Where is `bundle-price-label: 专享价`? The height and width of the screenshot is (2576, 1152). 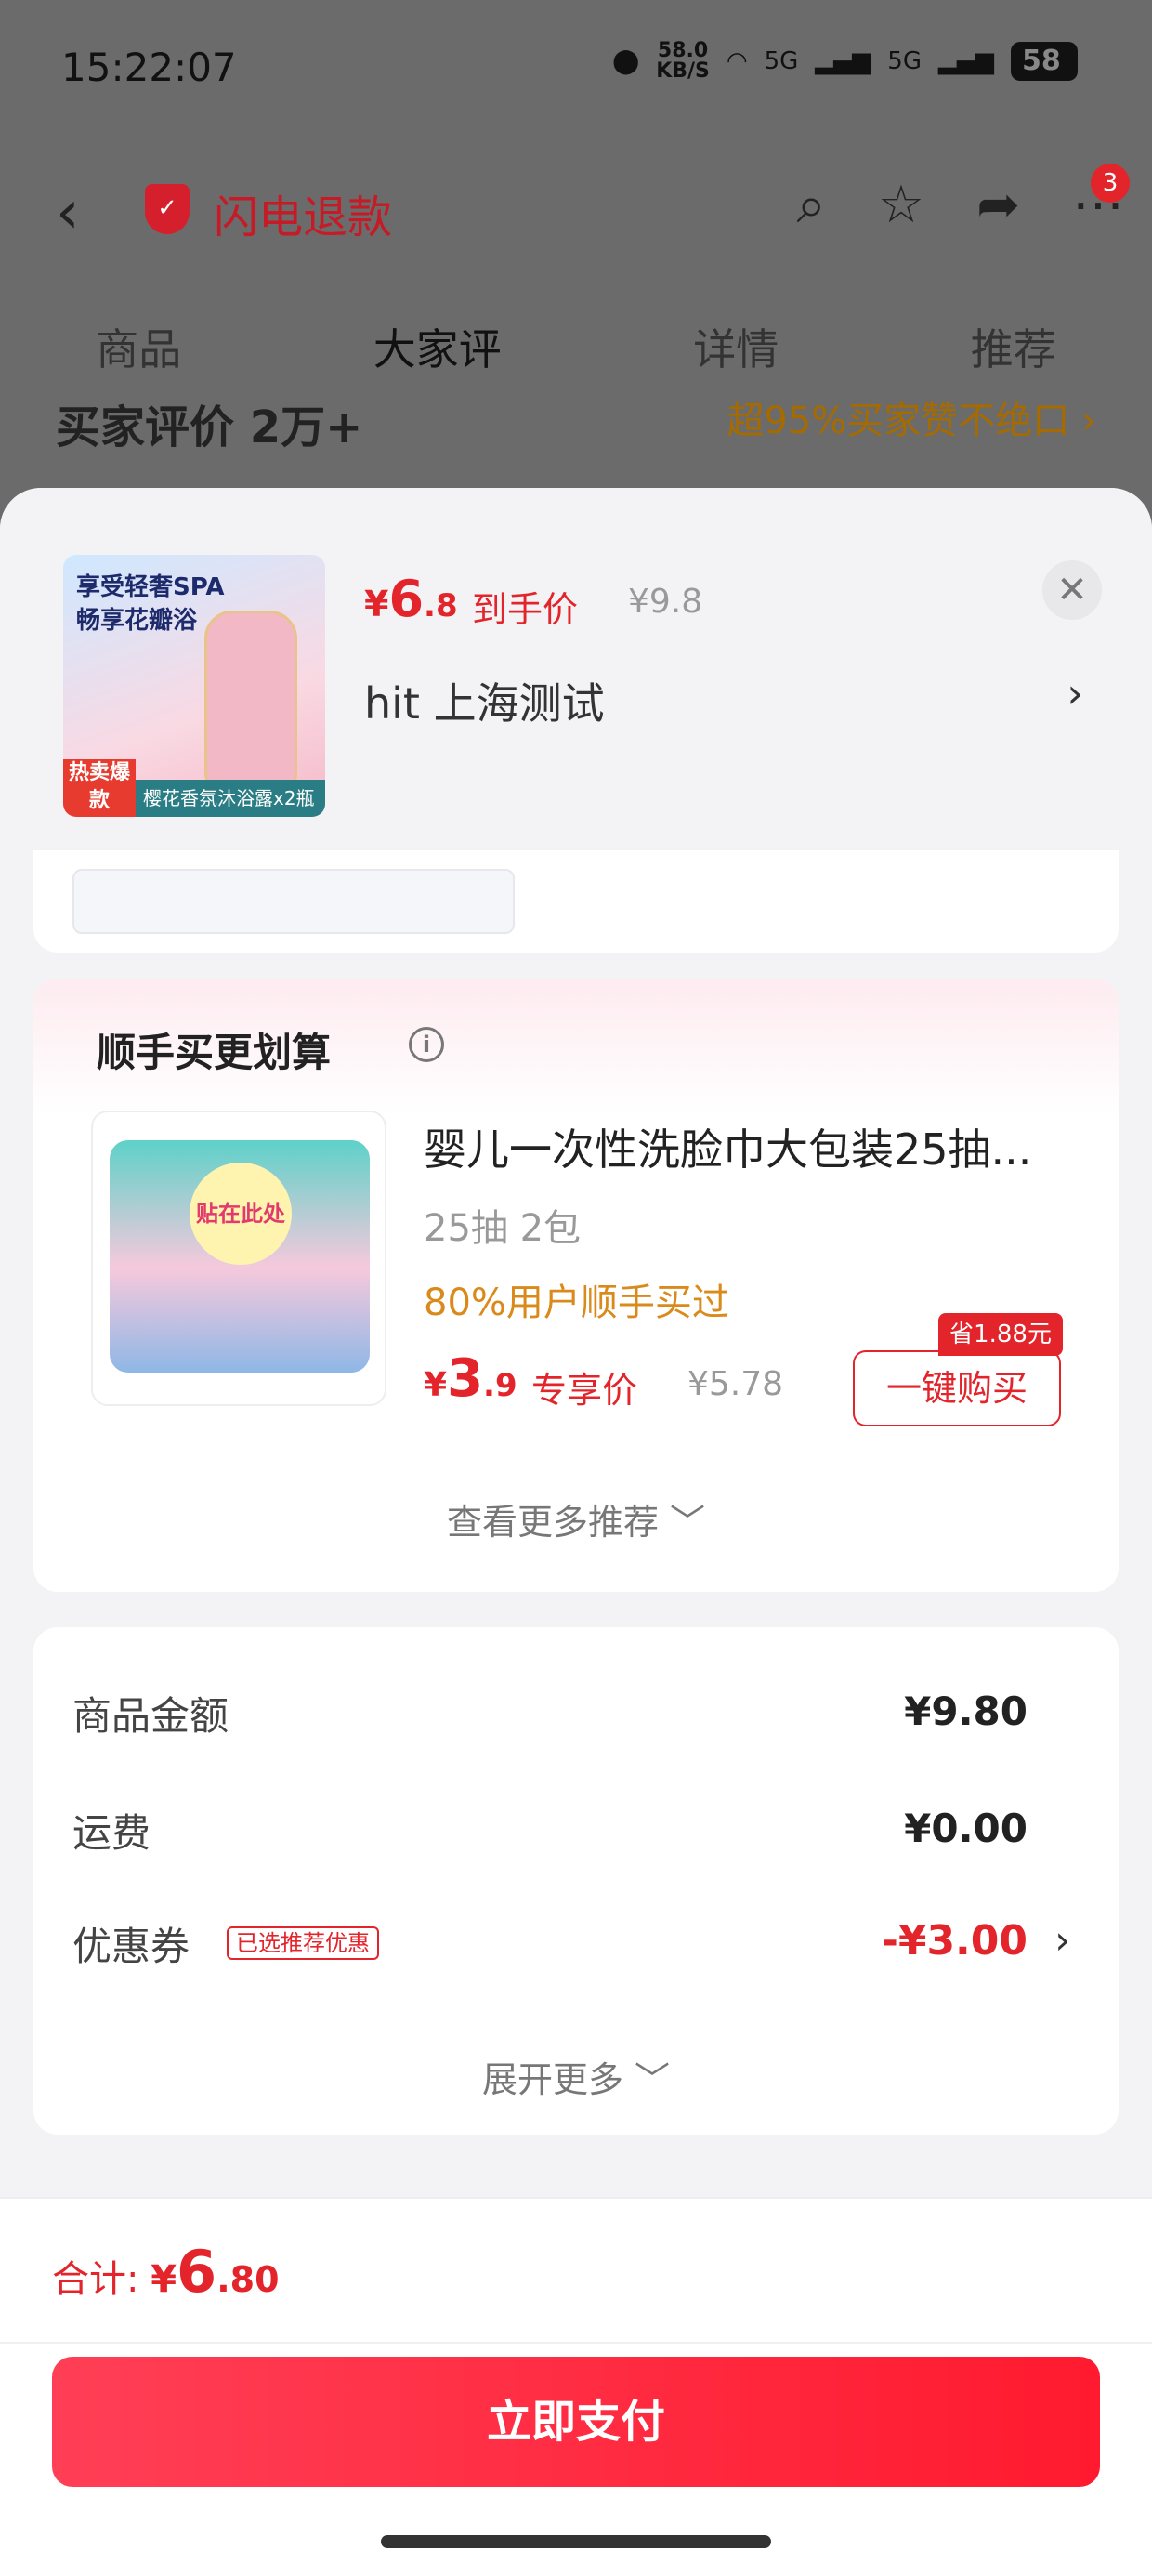
bundle-price-label: 专享价 is located at coordinates (584, 1390).